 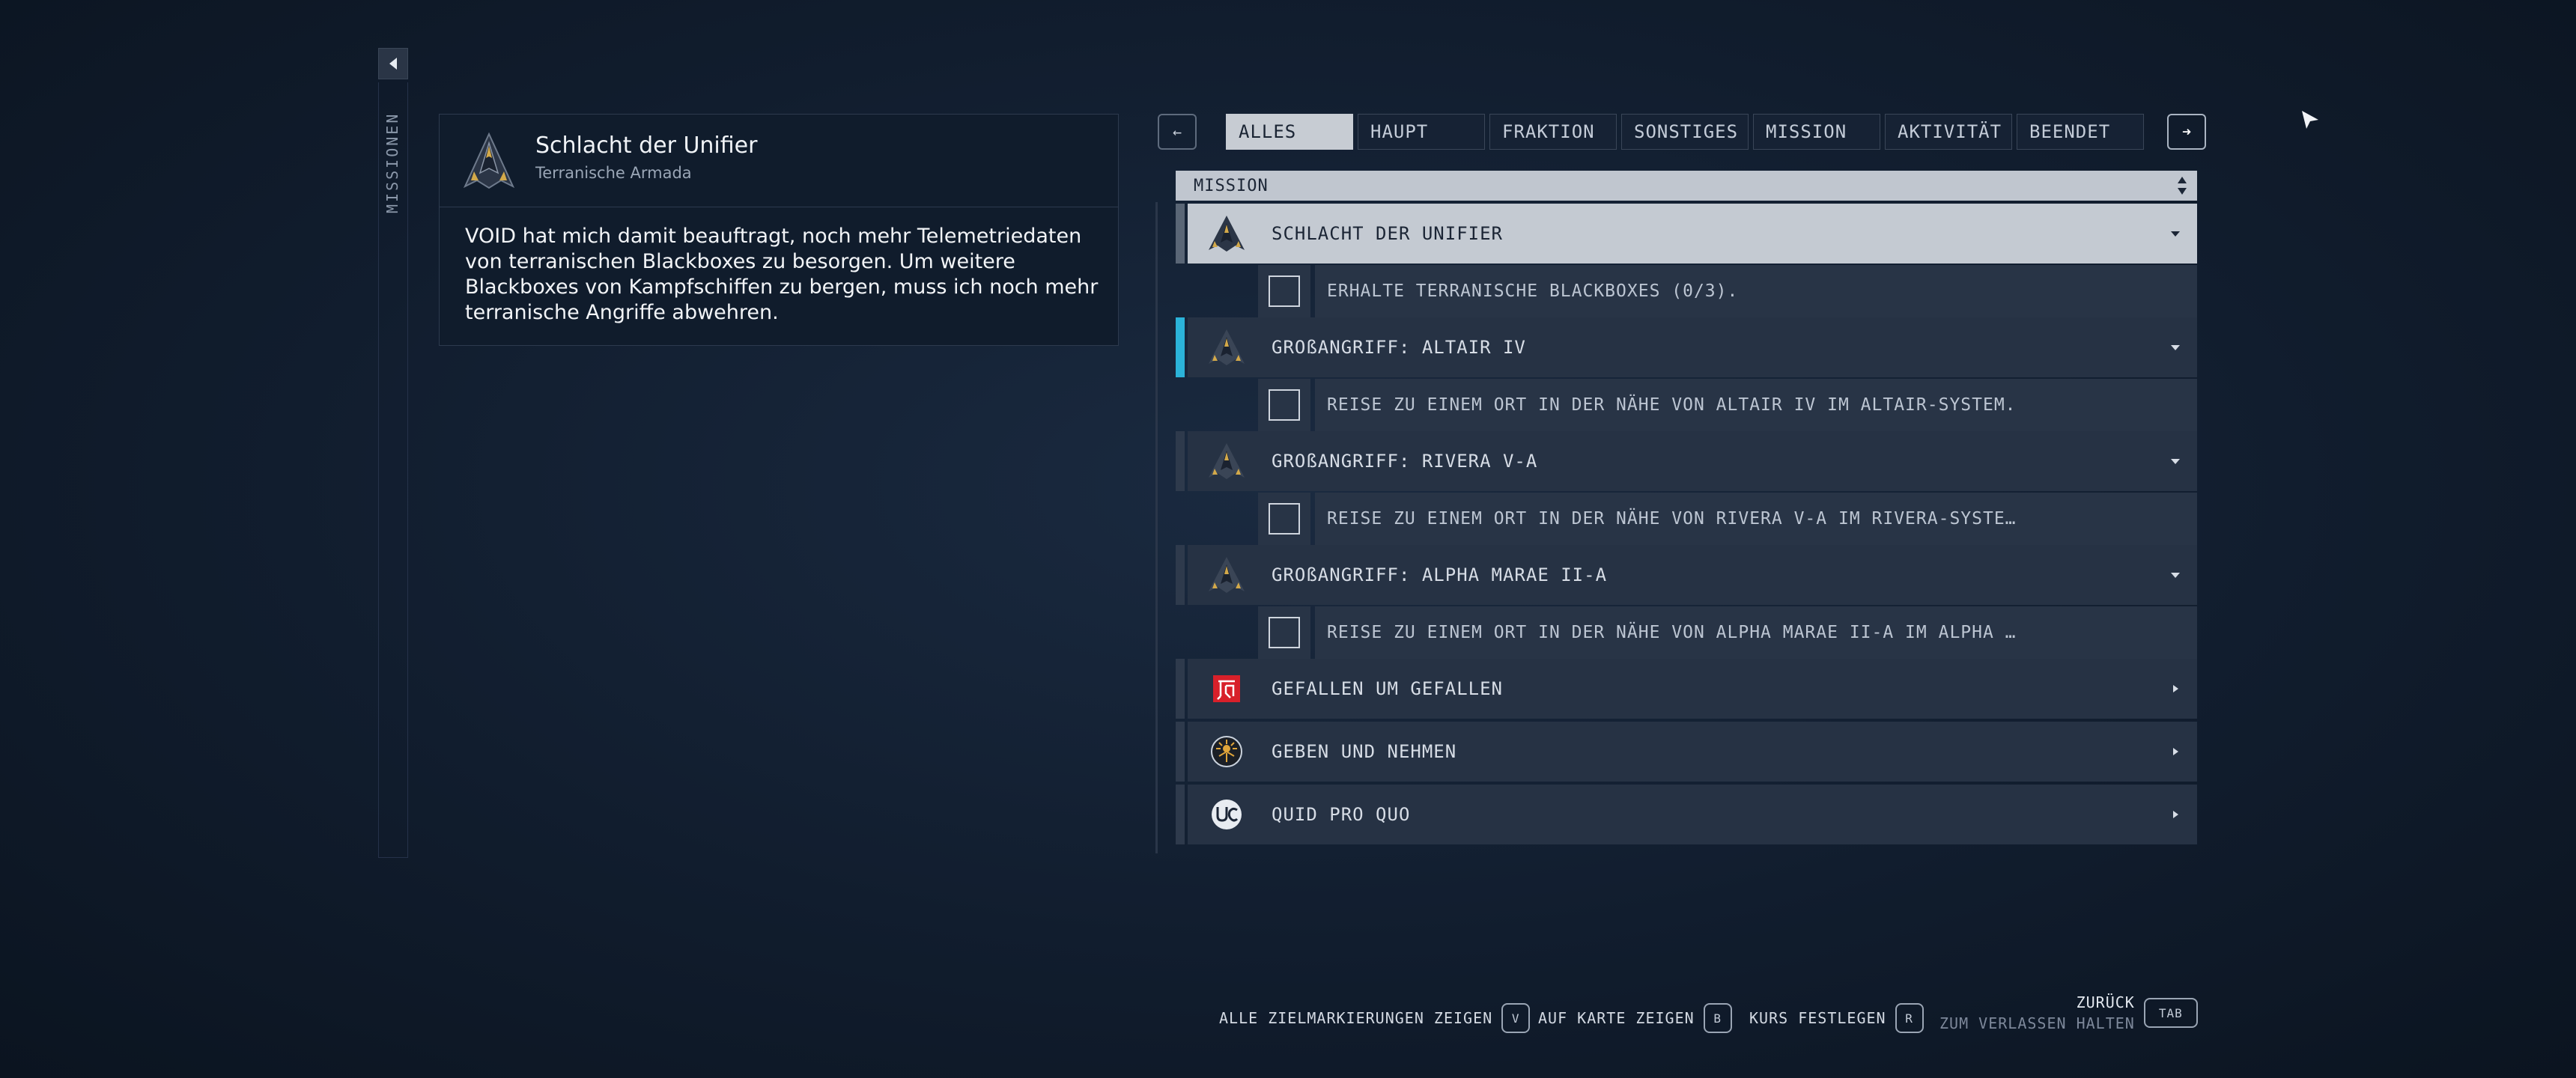 What do you see at coordinates (1180, 347) in the screenshot?
I see `tracked-indicator` at bounding box center [1180, 347].